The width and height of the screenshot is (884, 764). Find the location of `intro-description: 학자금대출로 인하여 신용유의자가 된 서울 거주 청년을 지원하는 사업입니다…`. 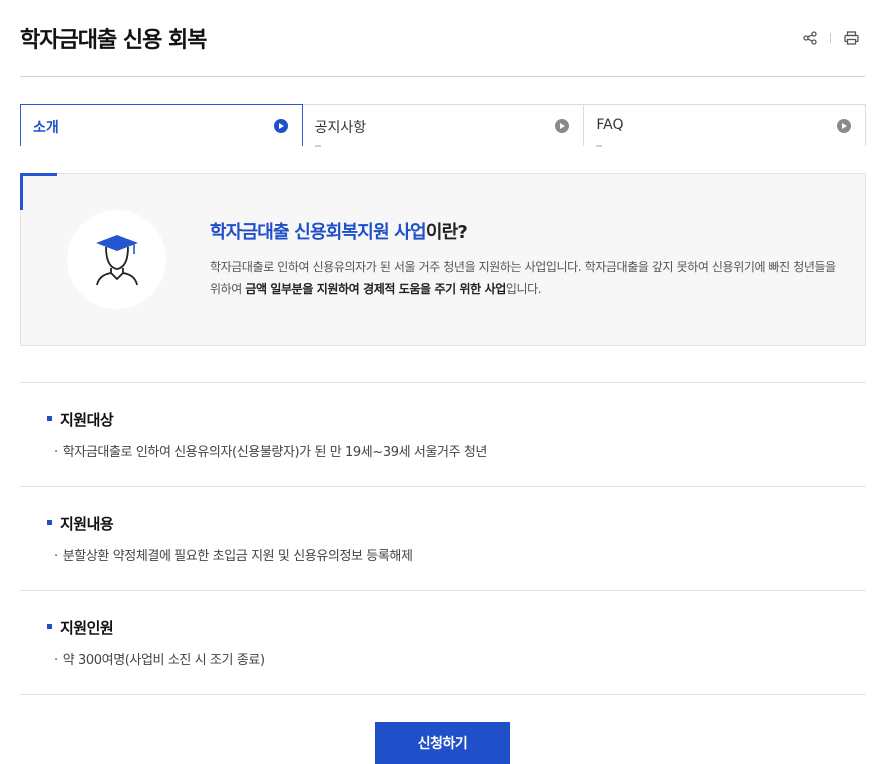

intro-description: 학자금대출로 인하여 신용유의자가 된 서울 거주 청년을 지원하는 사업입니다… is located at coordinates (525, 278).